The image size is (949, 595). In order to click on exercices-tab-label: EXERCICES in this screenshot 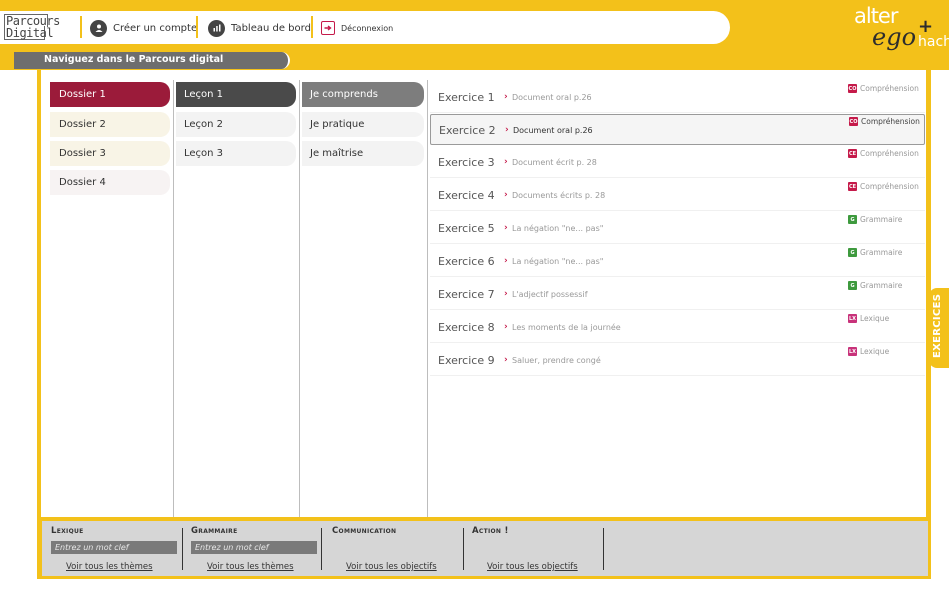, I will do `click(937, 325)`.